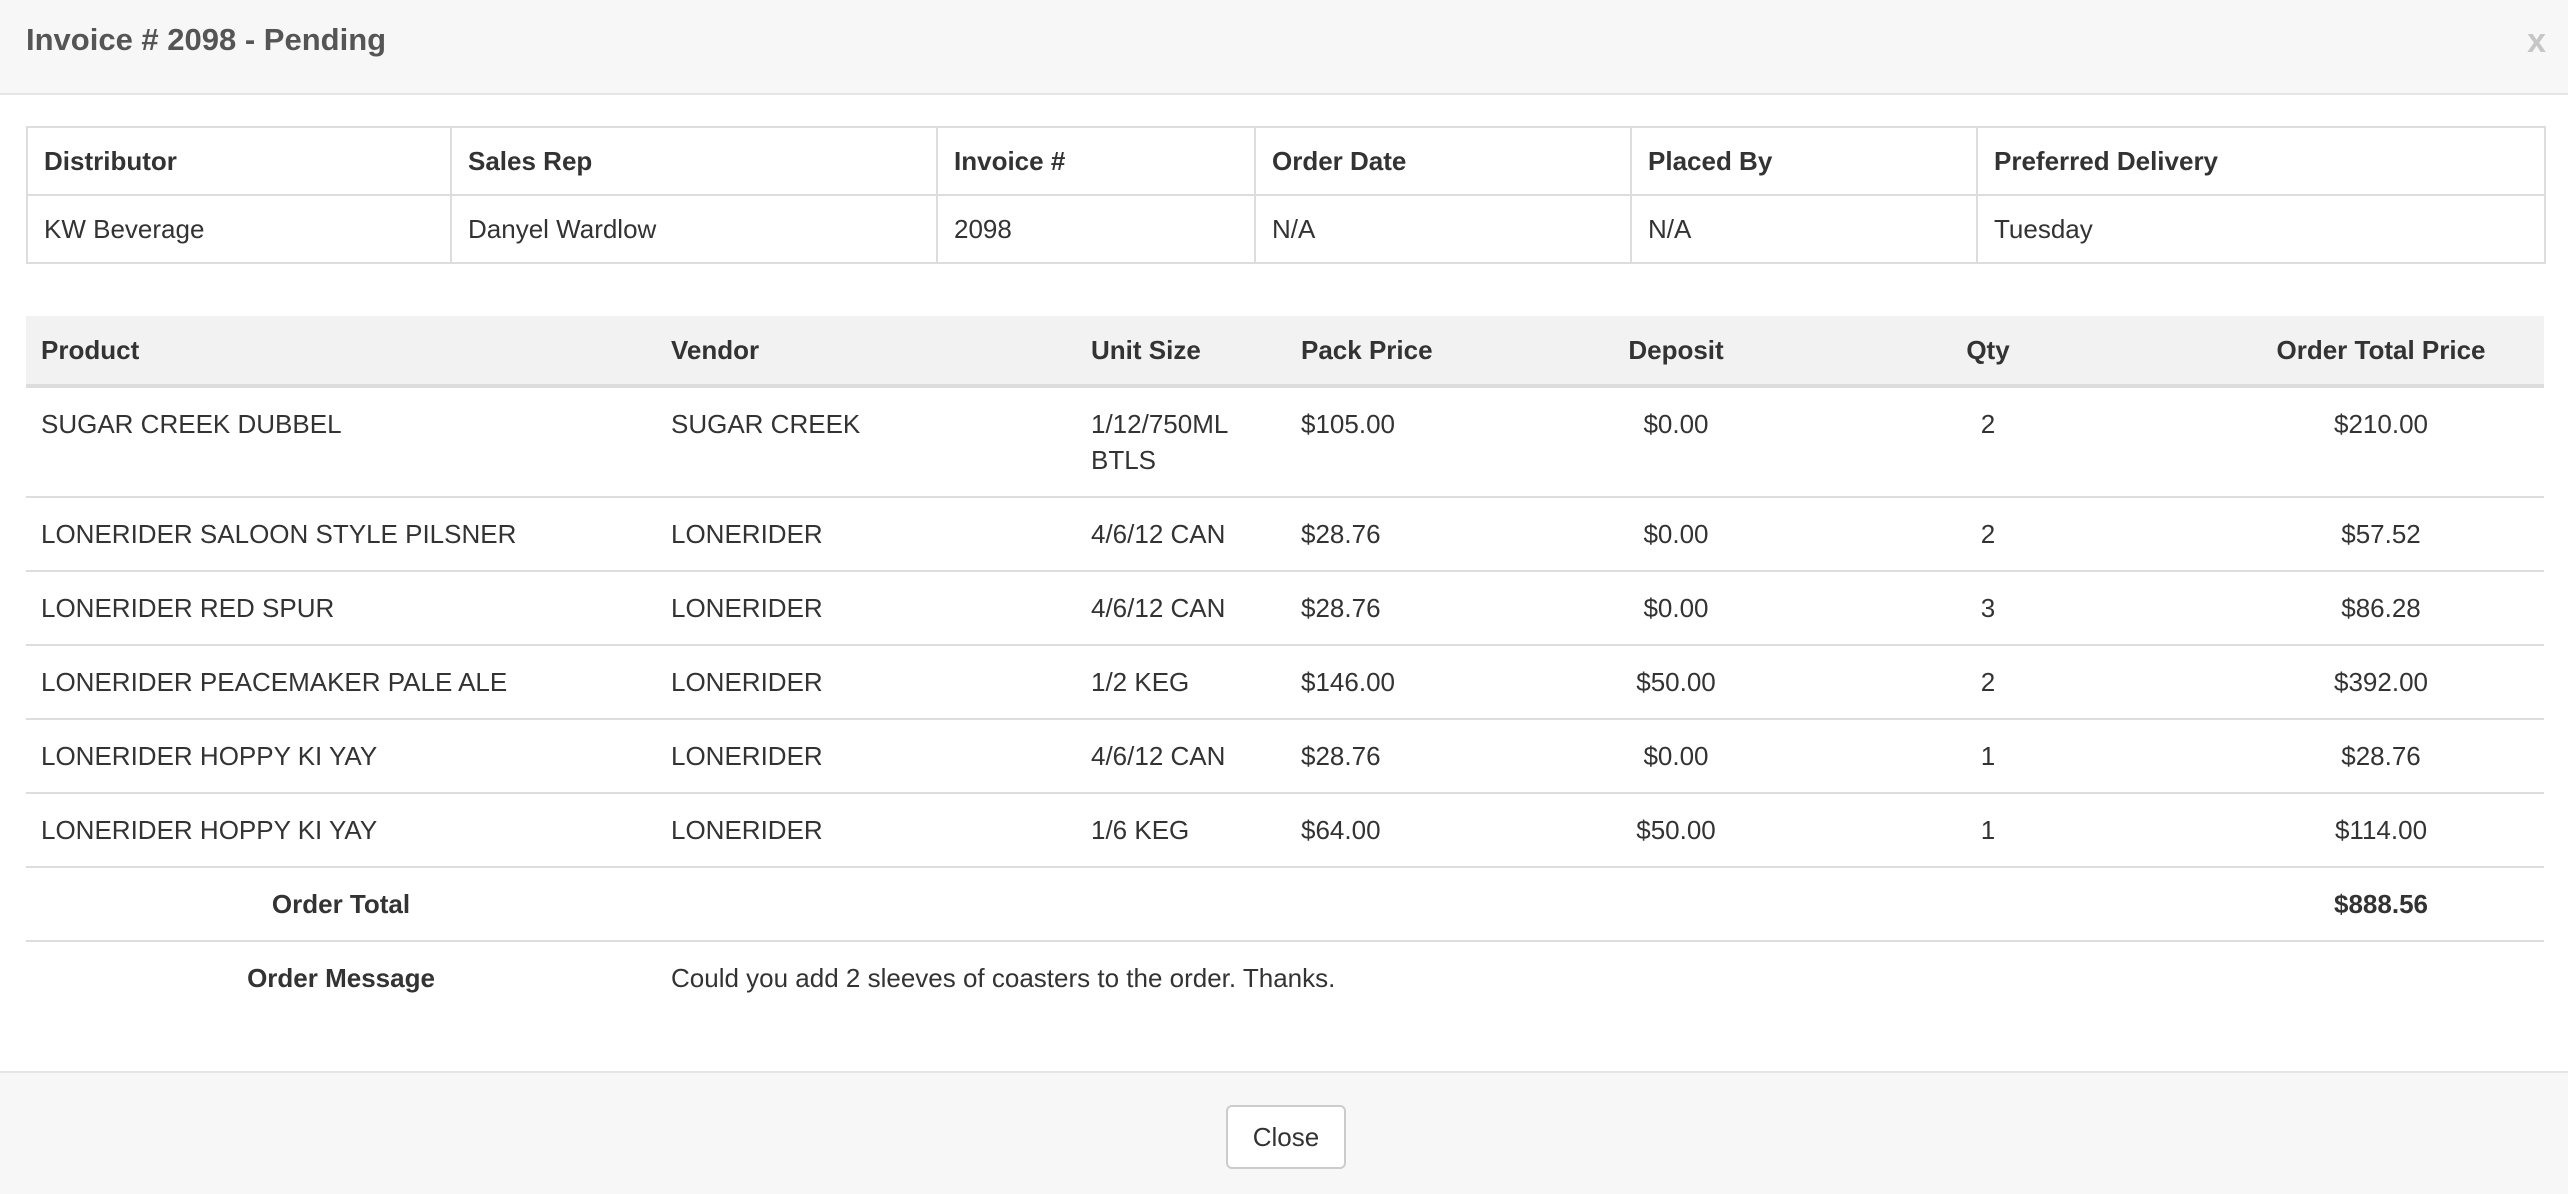 The image size is (2568, 1194). What do you see at coordinates (2381, 424) in the screenshot?
I see `total-price: $210.00` at bounding box center [2381, 424].